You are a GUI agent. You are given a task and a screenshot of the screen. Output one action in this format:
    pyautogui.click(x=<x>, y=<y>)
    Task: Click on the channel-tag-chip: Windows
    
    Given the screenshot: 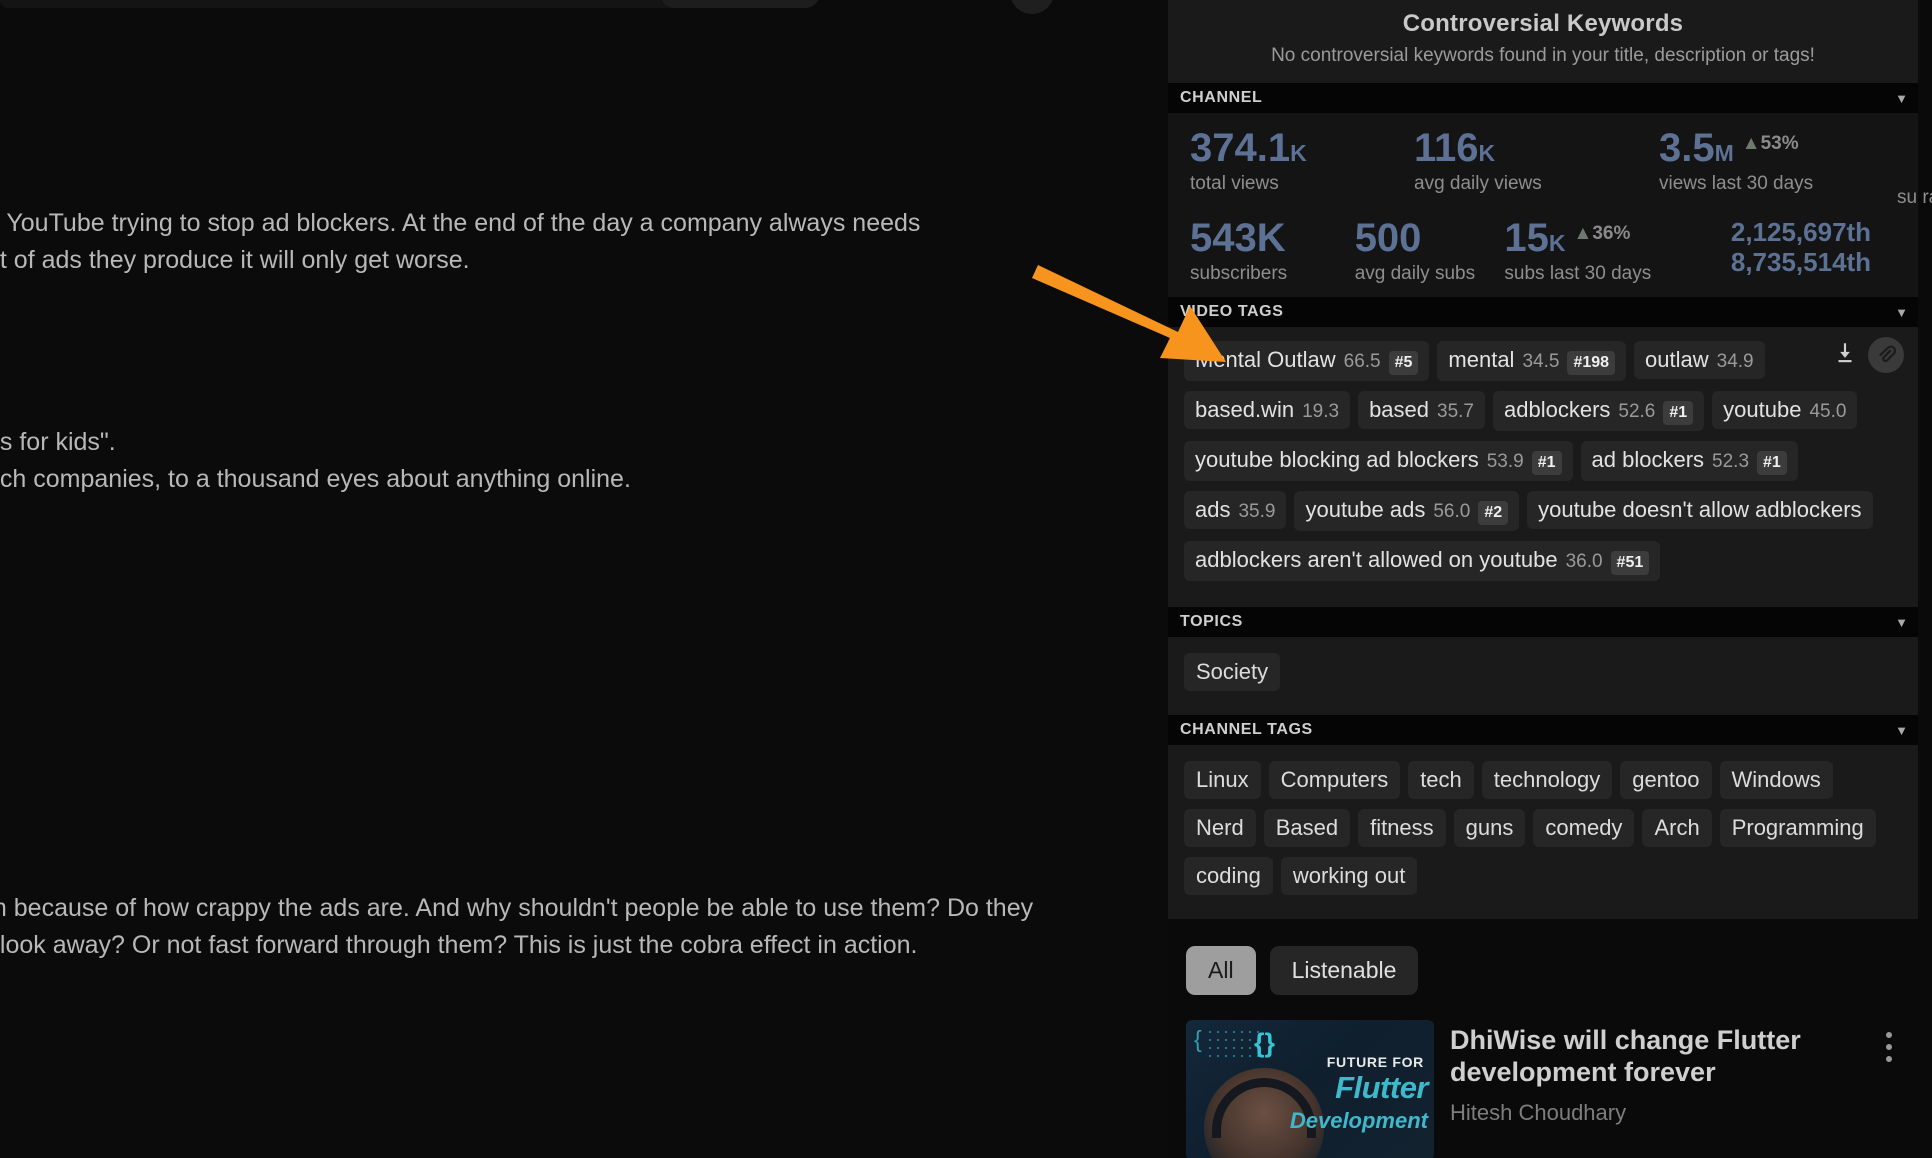 What is the action you would take?
    pyautogui.click(x=1776, y=780)
    